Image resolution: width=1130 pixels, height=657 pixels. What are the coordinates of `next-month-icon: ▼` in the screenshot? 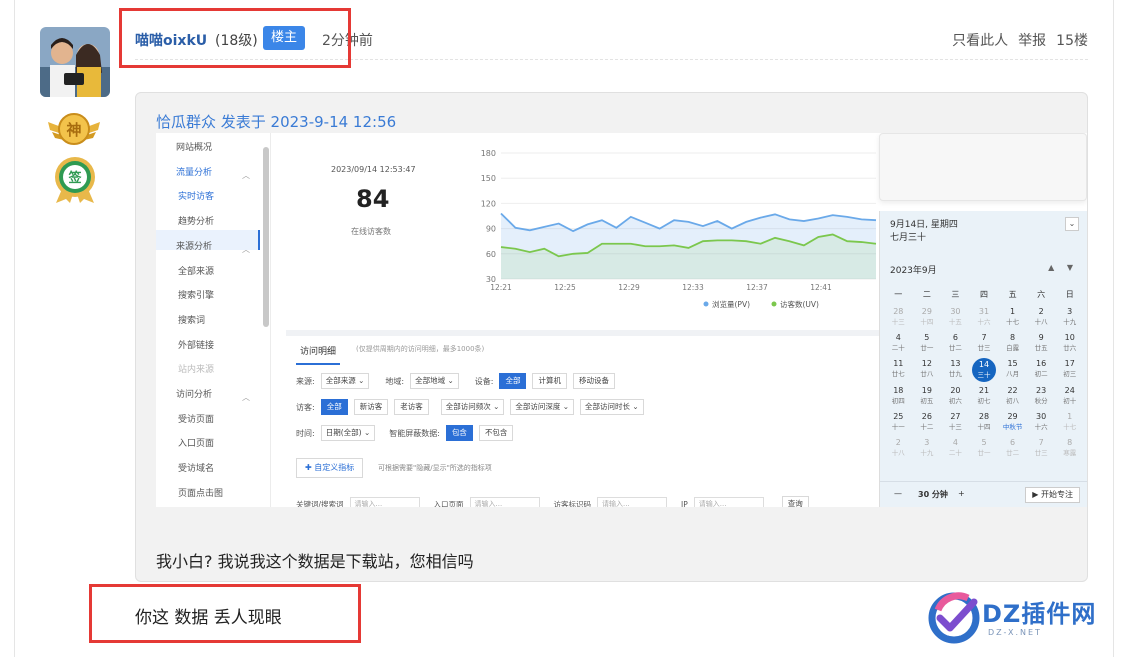 It's located at (1070, 267).